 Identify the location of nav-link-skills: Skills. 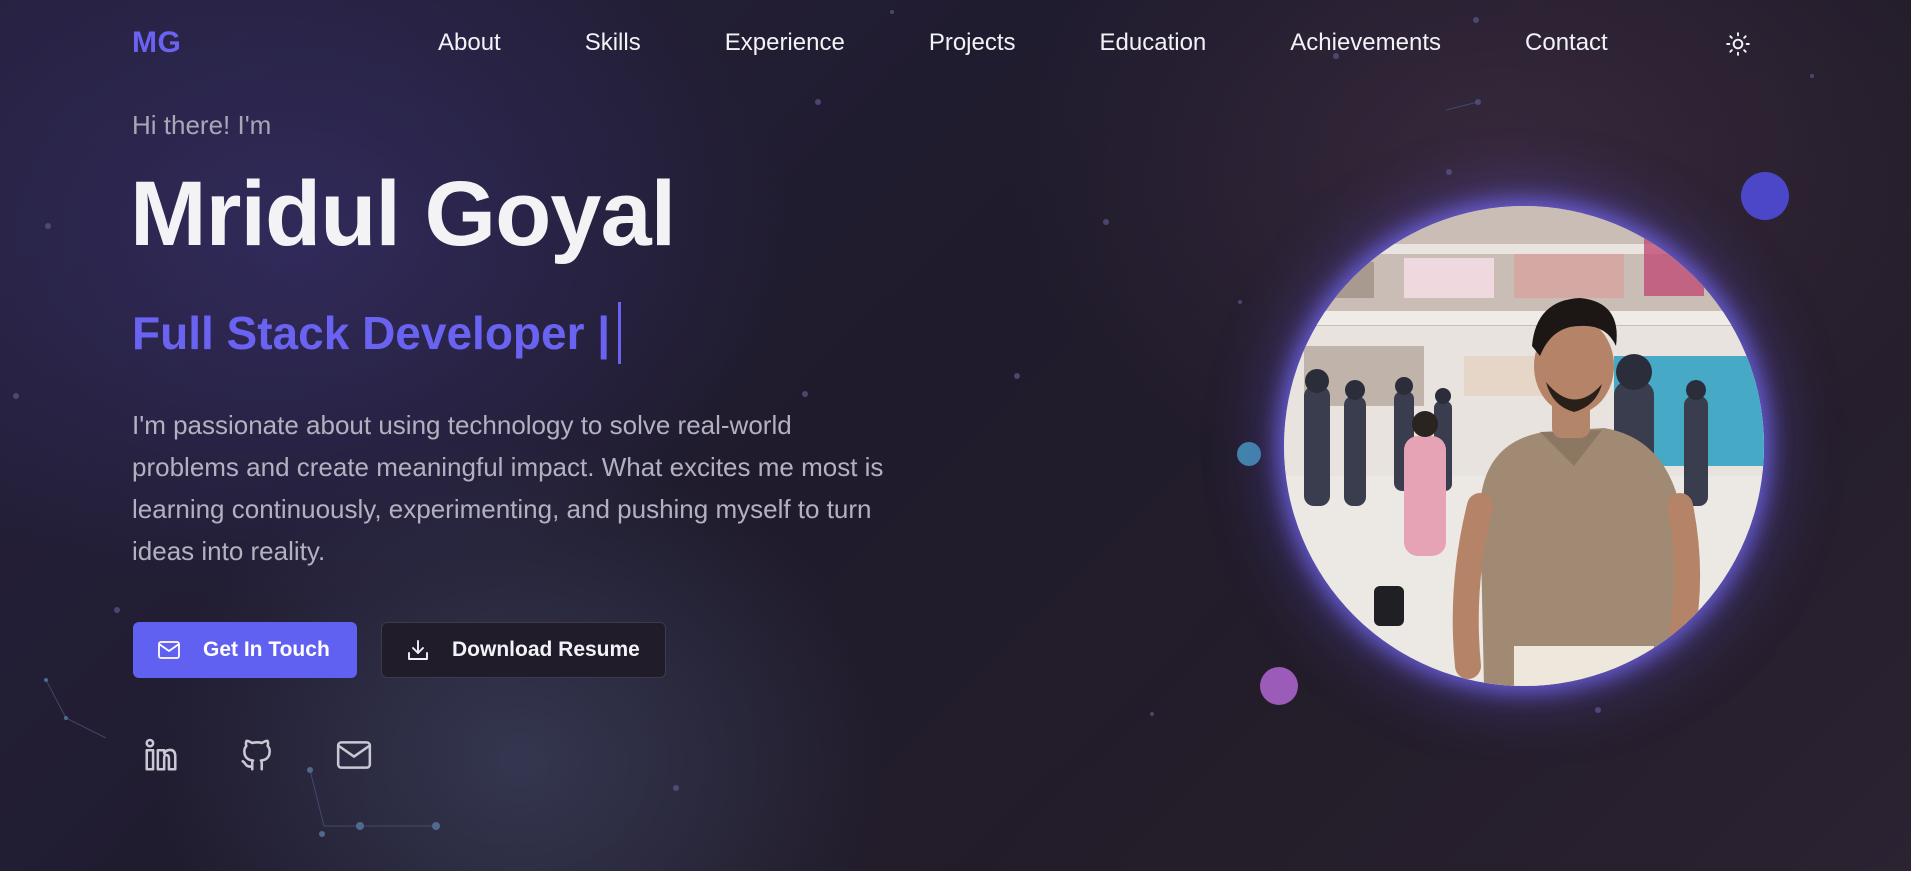
(613, 43).